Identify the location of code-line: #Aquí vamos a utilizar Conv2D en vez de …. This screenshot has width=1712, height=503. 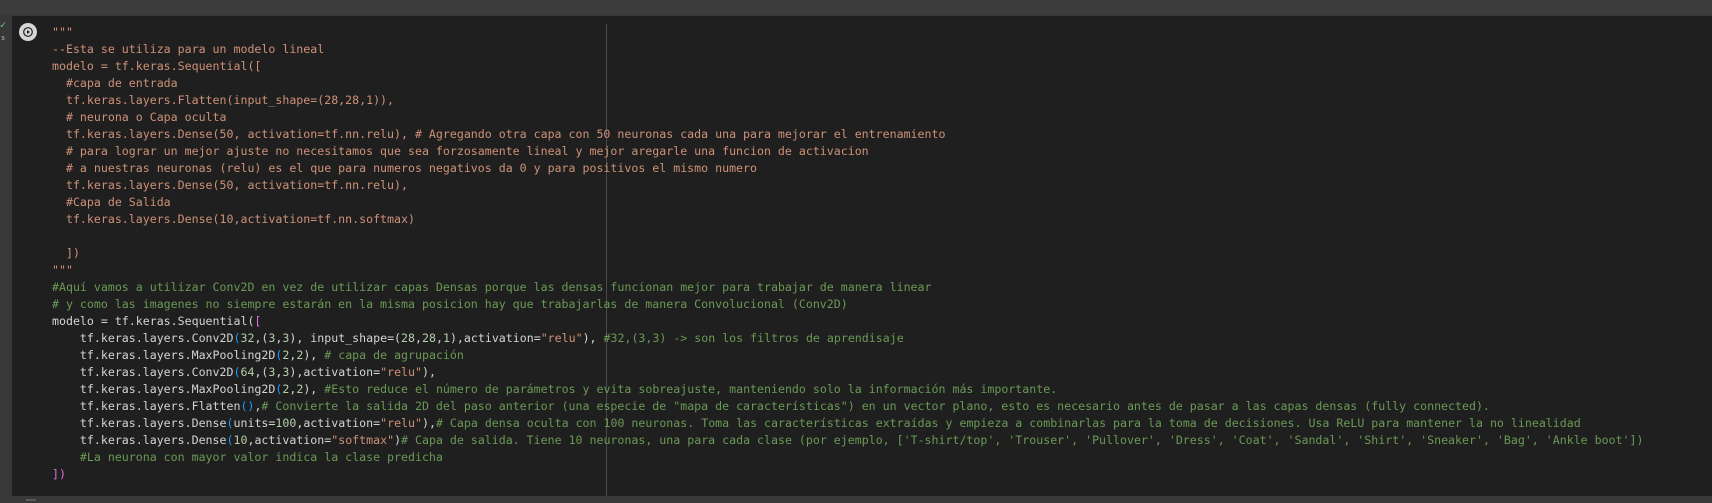
(848, 287).